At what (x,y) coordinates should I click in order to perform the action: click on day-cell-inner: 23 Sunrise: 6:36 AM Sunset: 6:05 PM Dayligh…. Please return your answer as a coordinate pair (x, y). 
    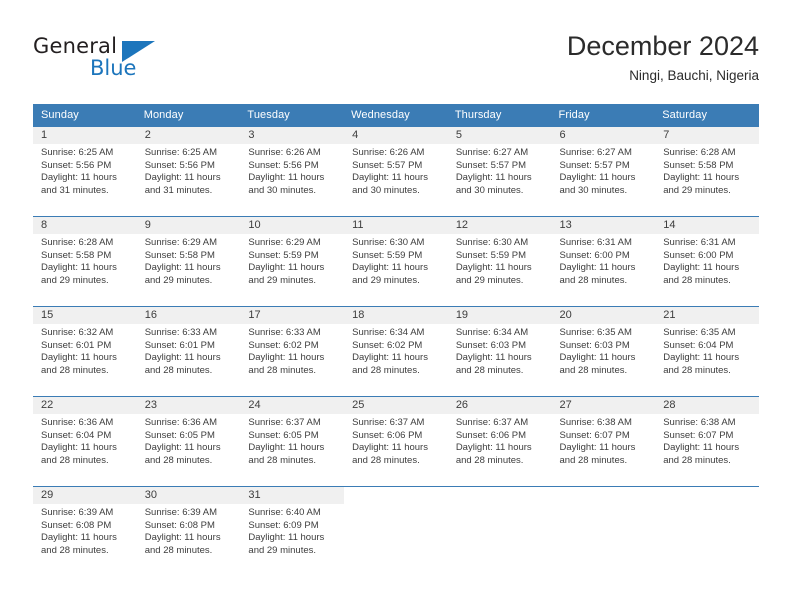
    Looking at the image, I should click on (188, 441).